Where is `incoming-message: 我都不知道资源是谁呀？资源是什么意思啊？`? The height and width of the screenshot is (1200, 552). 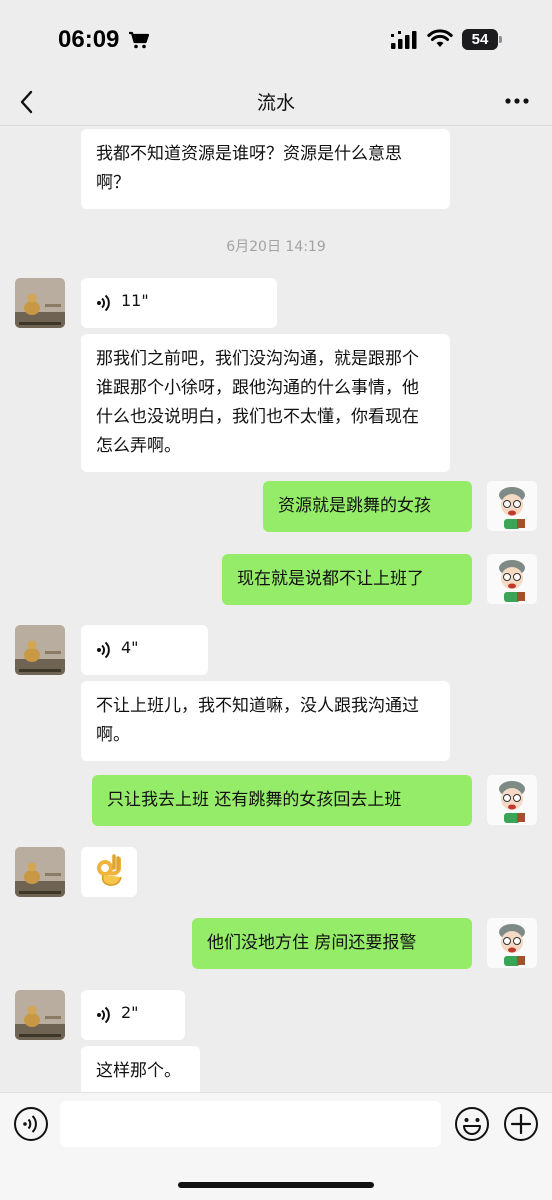
incoming-message: 我都不知道资源是谁呀？资源是什么意思啊？ is located at coordinates (265, 169).